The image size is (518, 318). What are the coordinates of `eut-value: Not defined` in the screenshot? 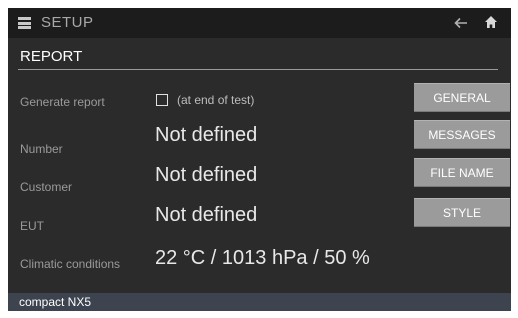 It's located at (206, 215).